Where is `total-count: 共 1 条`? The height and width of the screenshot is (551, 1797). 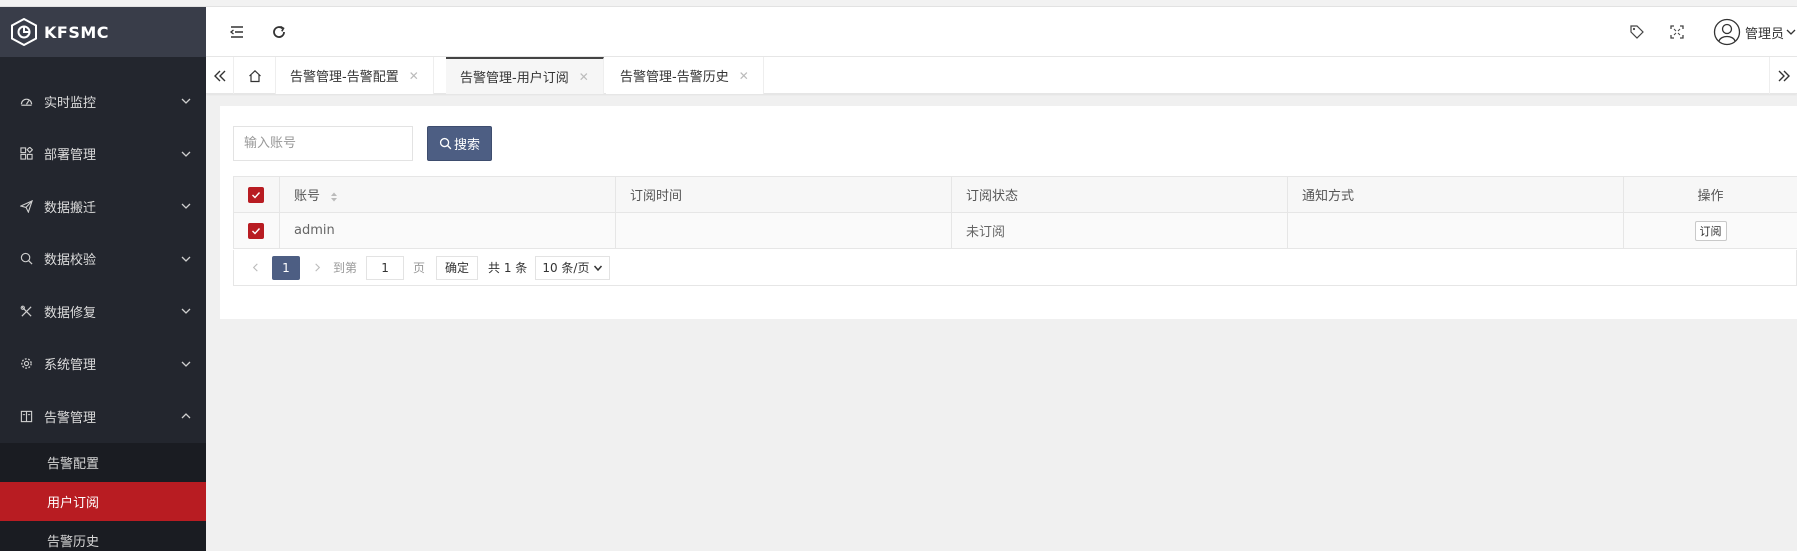
total-count: 共 1 条 is located at coordinates (508, 268).